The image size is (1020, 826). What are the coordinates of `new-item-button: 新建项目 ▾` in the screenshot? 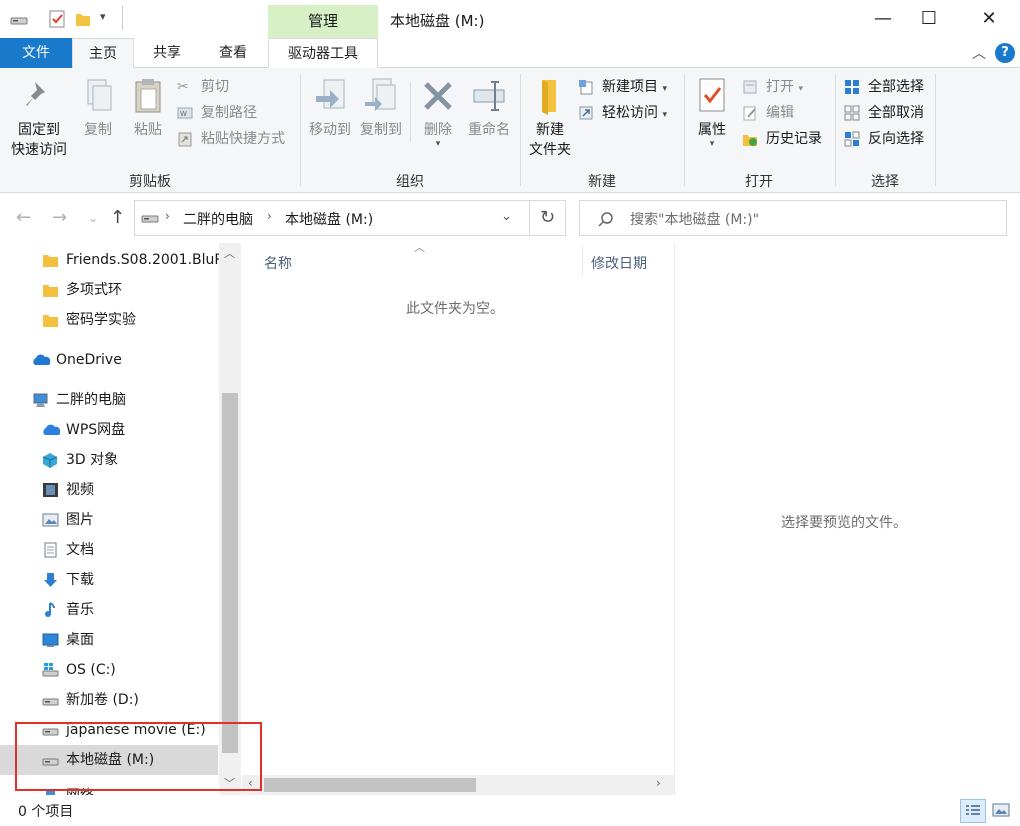 It's located at (622, 87).